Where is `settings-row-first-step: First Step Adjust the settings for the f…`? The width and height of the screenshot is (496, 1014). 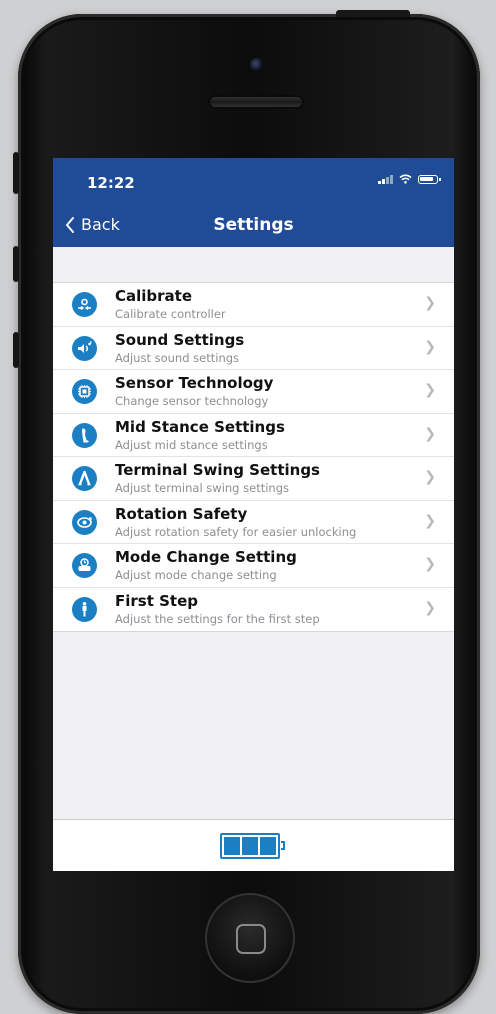 settings-row-first-step: First Step Adjust the settings for the f… is located at coordinates (253, 610).